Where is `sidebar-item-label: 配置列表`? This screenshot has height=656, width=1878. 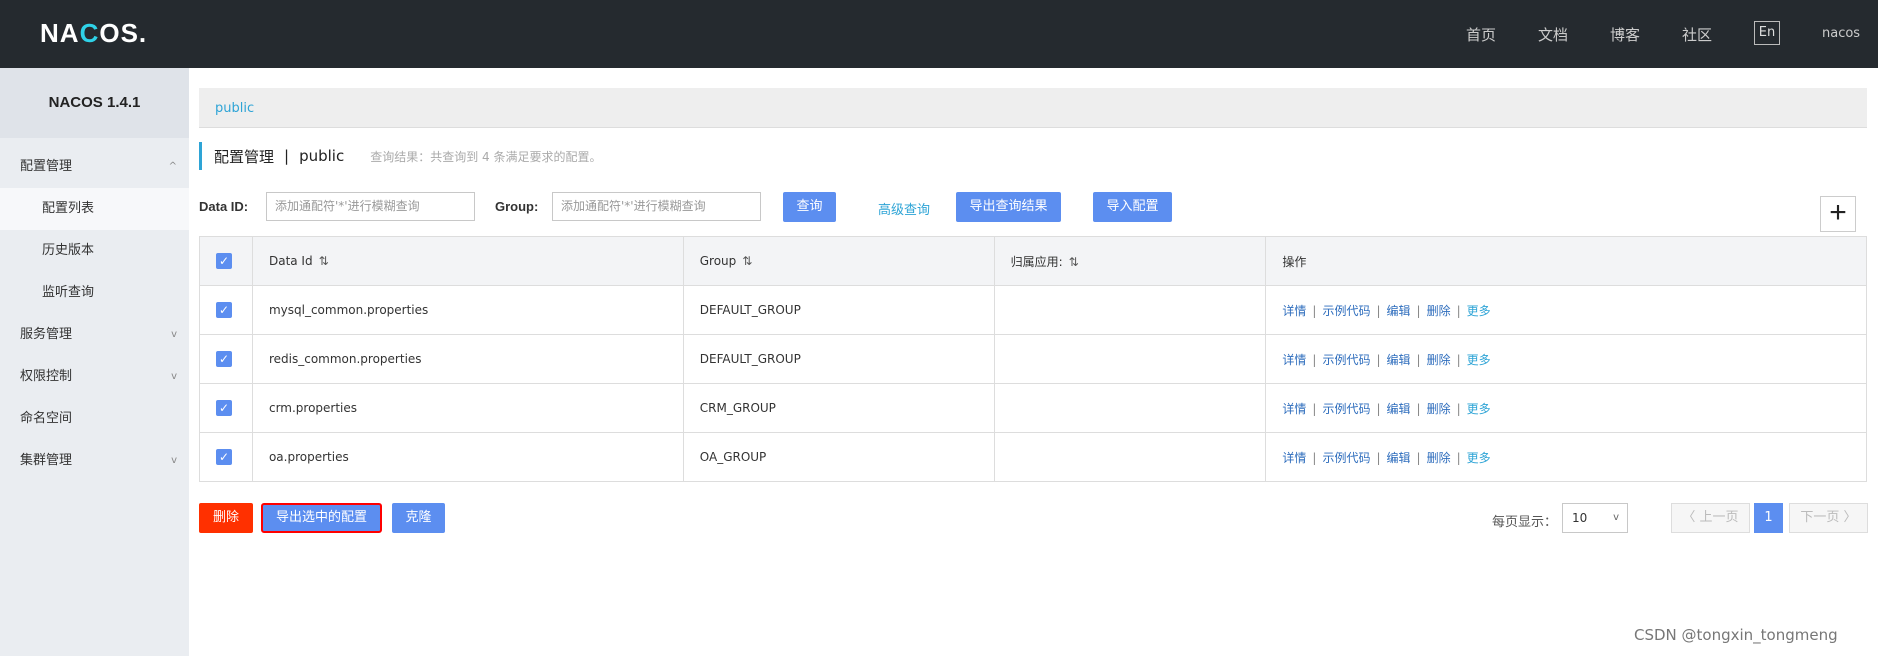
sidebar-item-label: 配置列表 is located at coordinates (68, 208).